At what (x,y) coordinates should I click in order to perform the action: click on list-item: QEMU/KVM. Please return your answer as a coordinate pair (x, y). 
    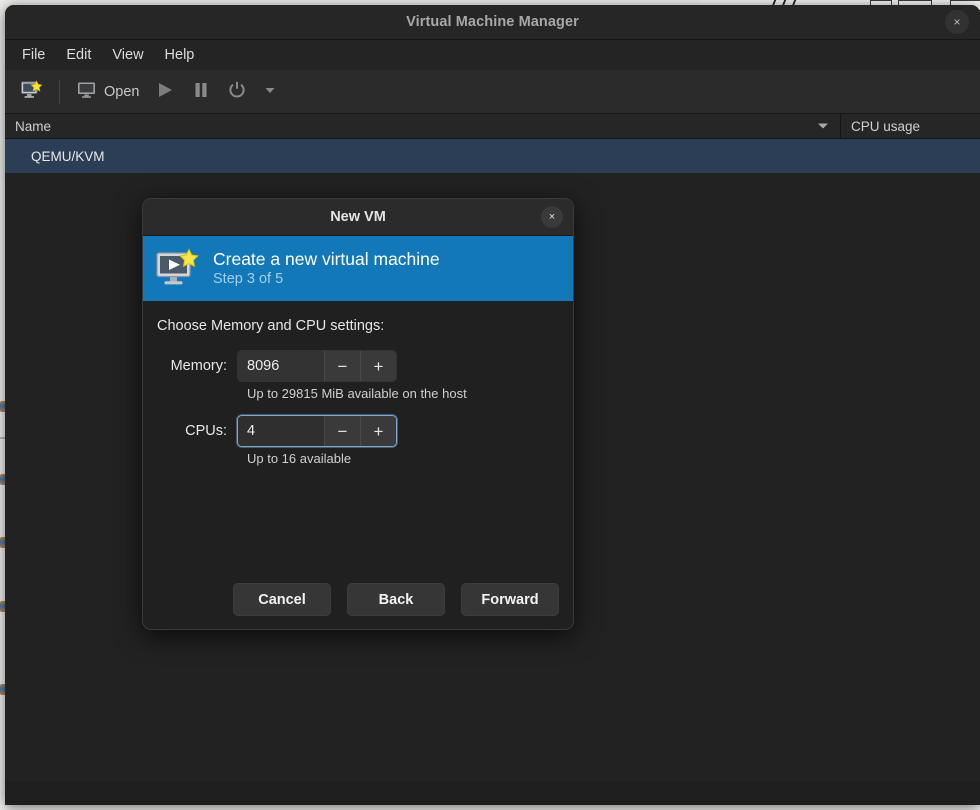
    Looking at the image, I should click on (492, 156).